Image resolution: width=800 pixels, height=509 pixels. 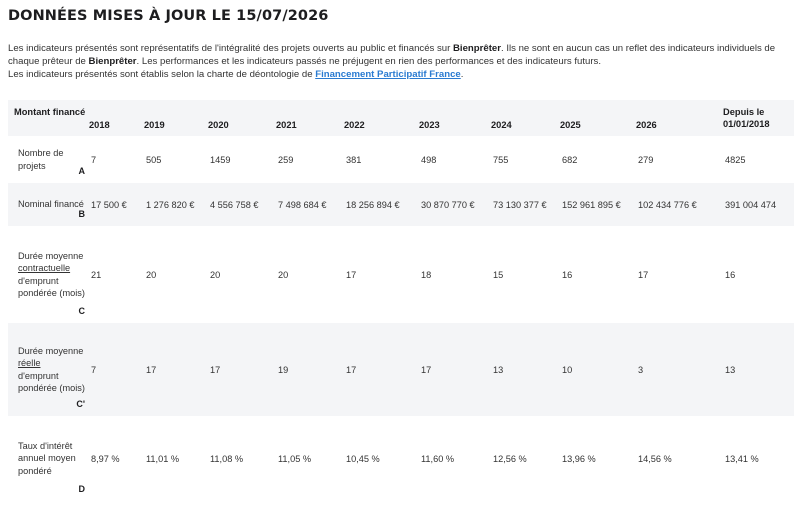 What do you see at coordinates (646, 125) in the screenshot?
I see `header-year: 2026` at bounding box center [646, 125].